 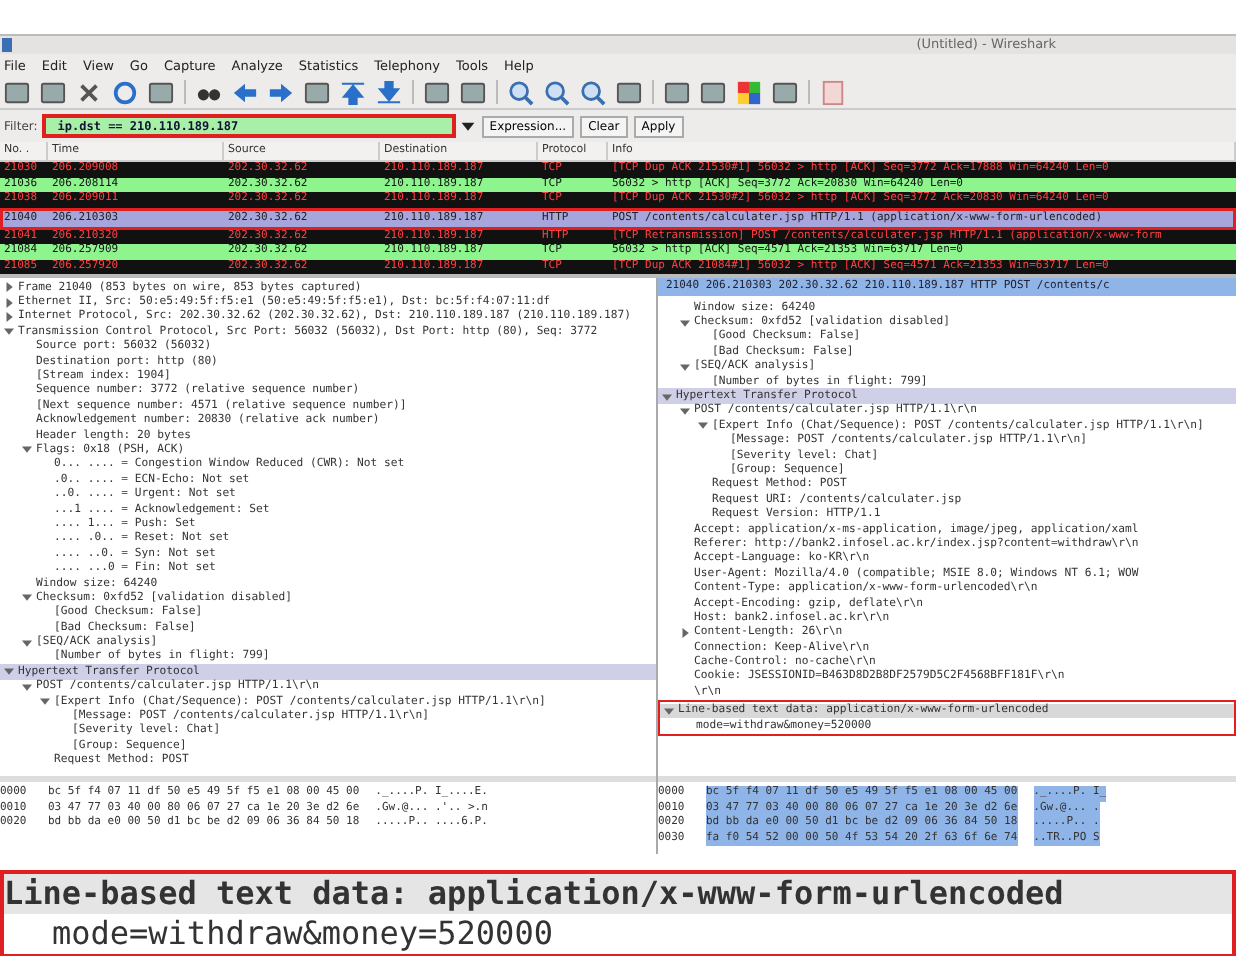 What do you see at coordinates (353, 92) in the screenshot?
I see `top-icon` at bounding box center [353, 92].